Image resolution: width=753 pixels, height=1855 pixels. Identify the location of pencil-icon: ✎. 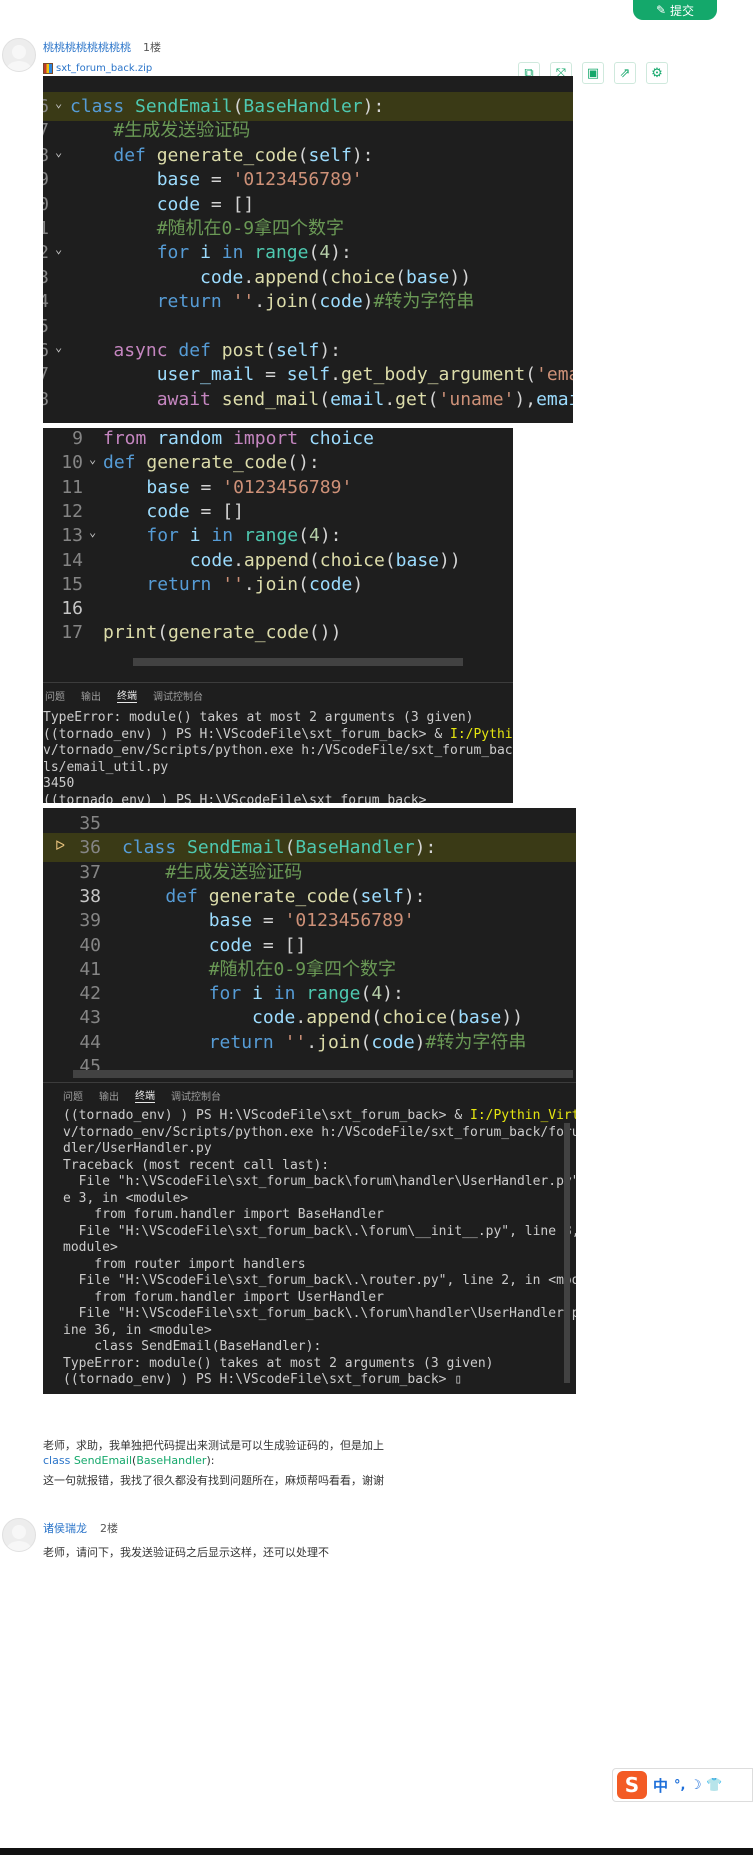
(661, 10).